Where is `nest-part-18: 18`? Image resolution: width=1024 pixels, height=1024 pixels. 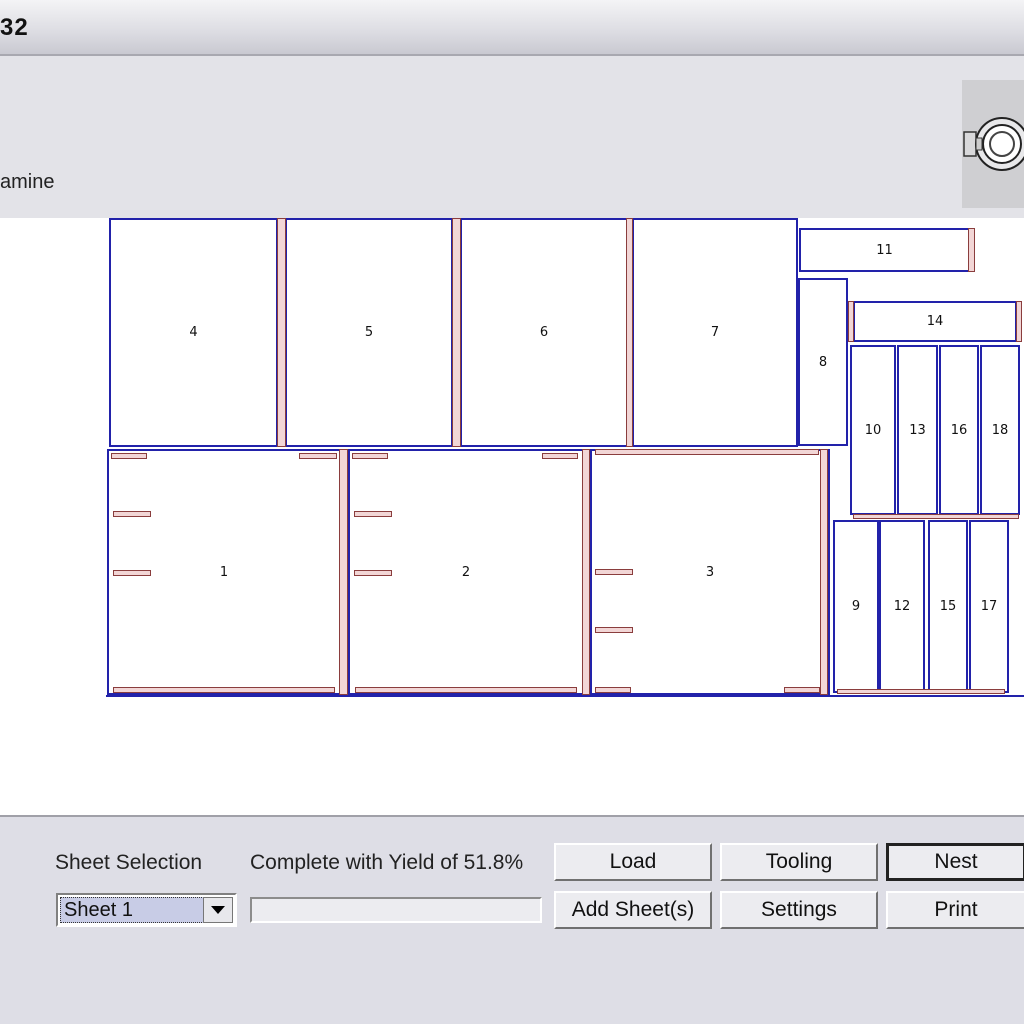 nest-part-18: 18 is located at coordinates (1000, 430).